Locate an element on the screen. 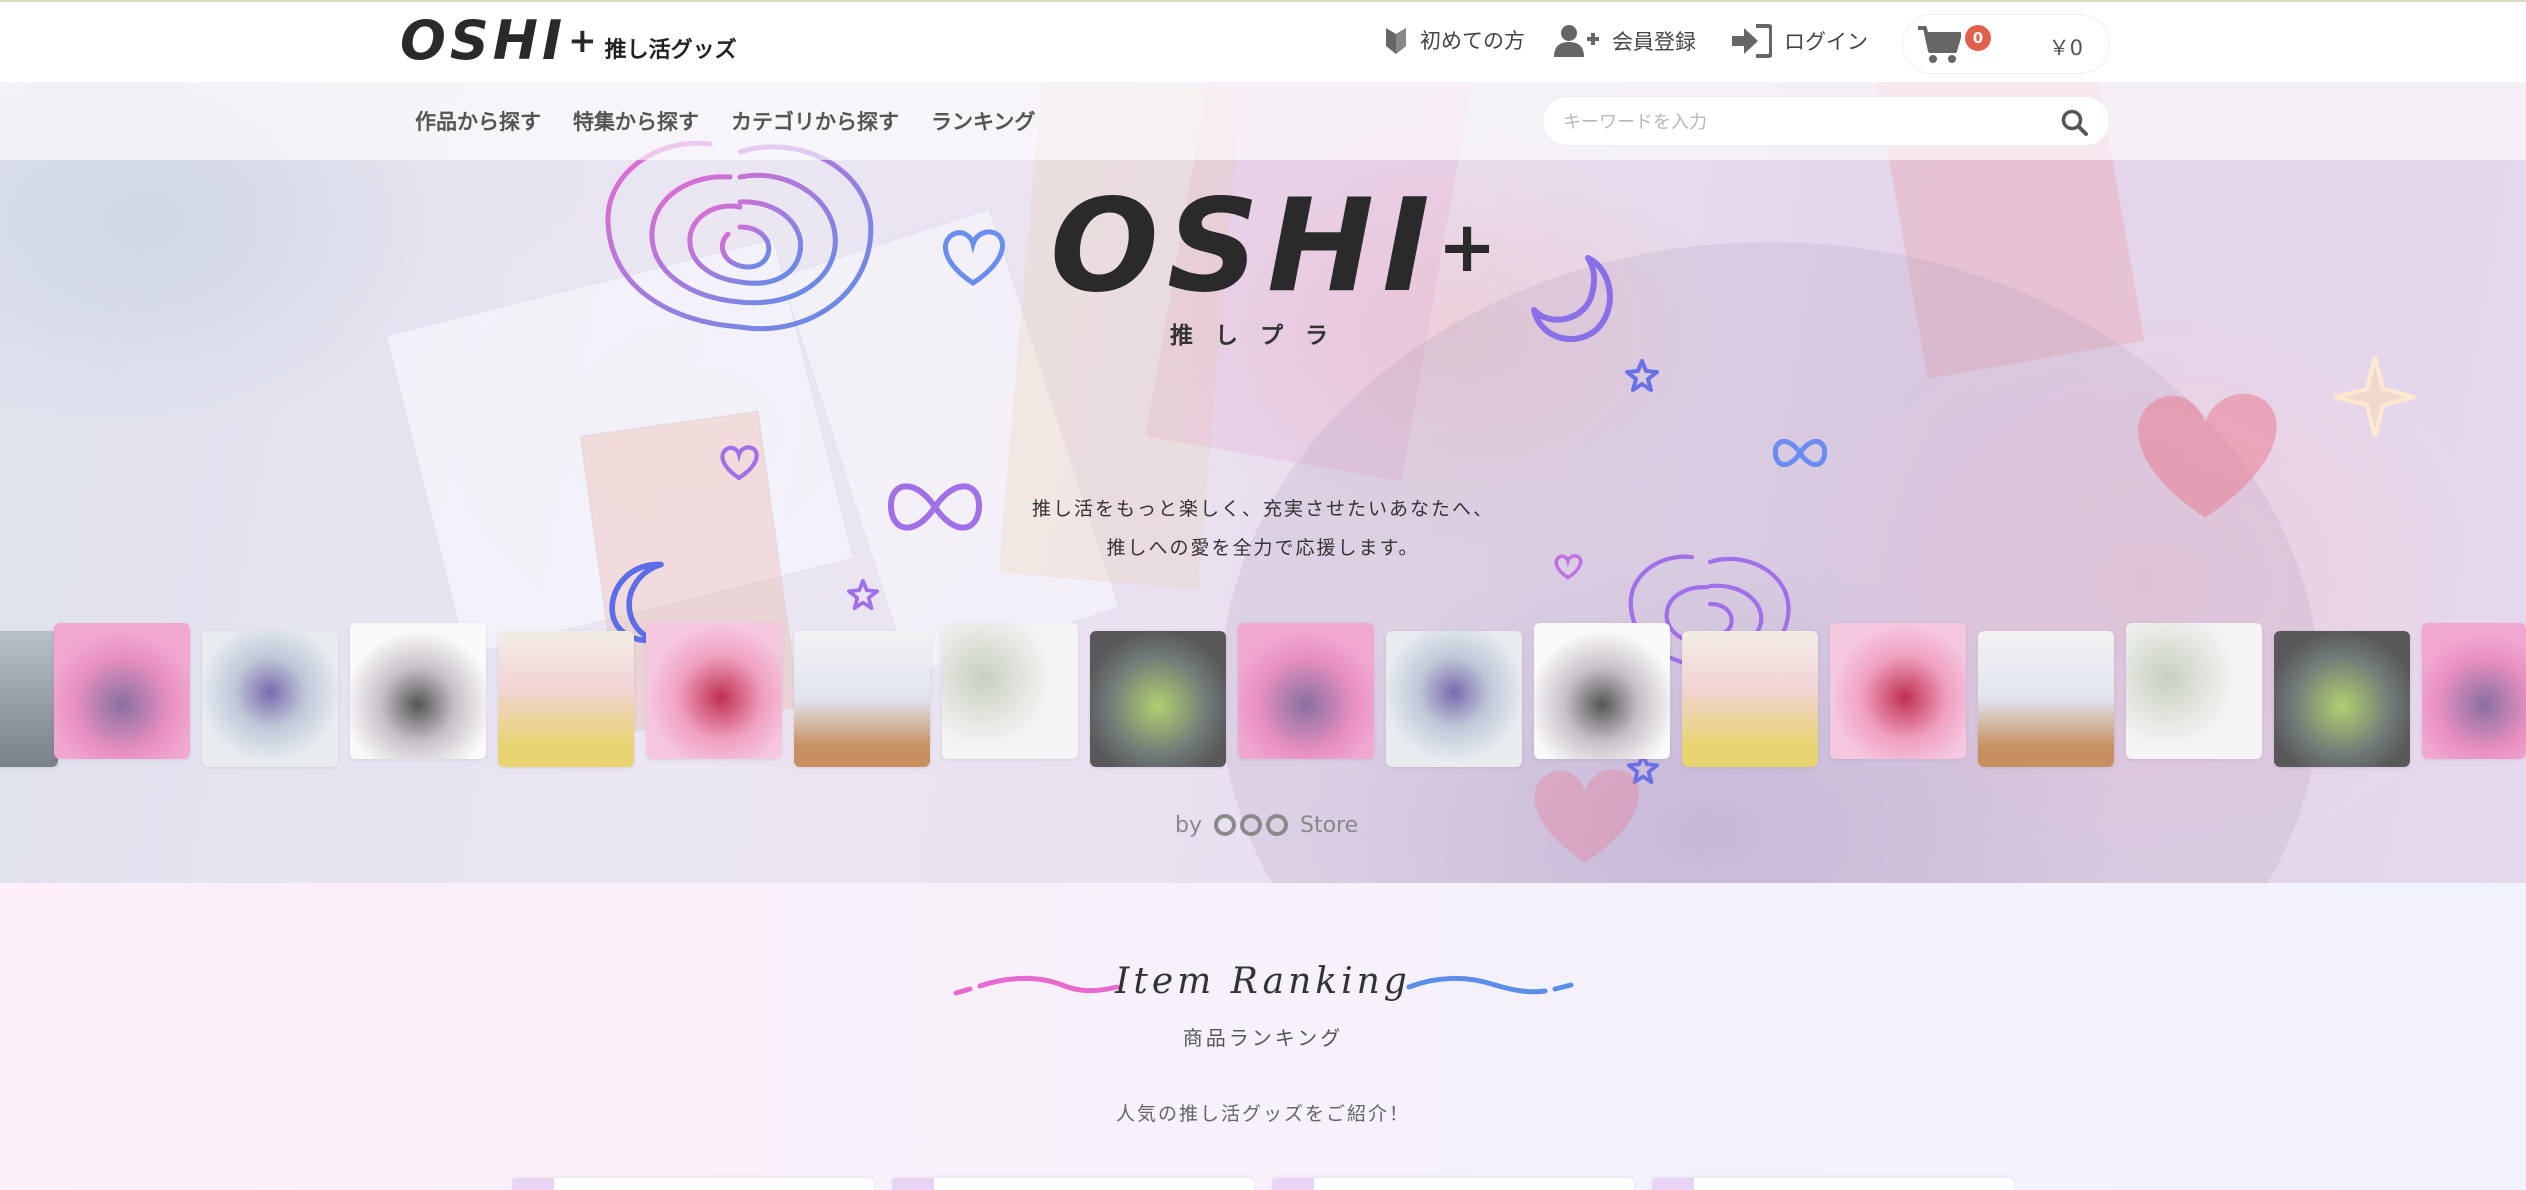 The image size is (2526, 1190). hero-logo-plus: + is located at coordinates (1471, 247).